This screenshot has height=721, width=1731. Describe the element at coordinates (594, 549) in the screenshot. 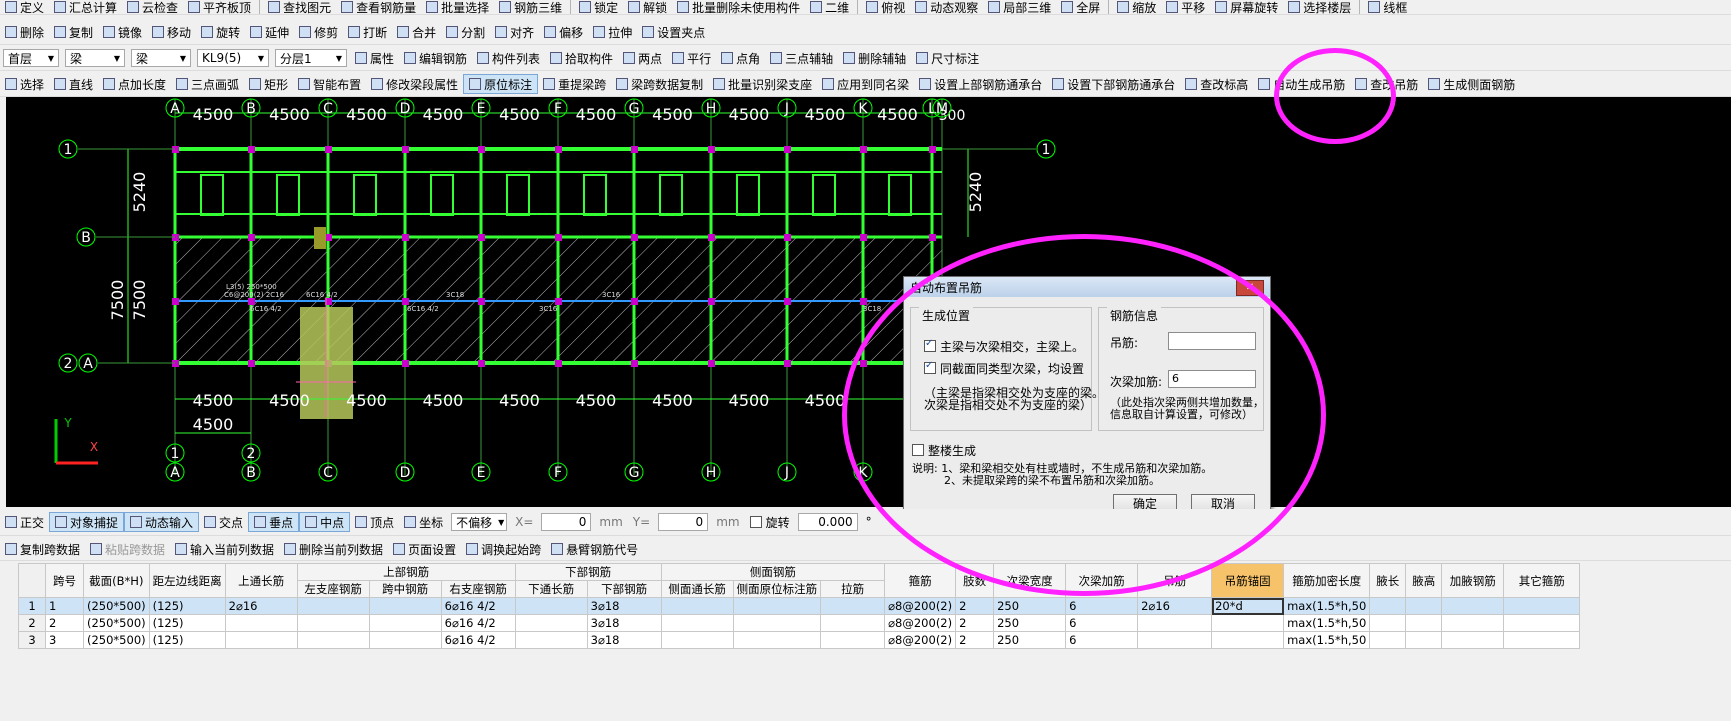

I see `table-toolbar-item-6-button: 悬臂钢筋代号` at that location.